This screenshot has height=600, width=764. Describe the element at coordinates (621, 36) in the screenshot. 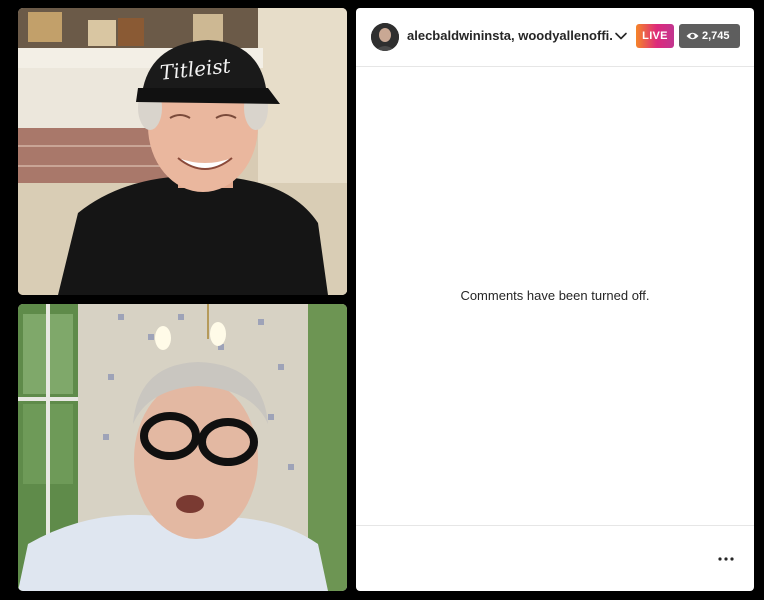

I see `chevron-down-icon` at that location.